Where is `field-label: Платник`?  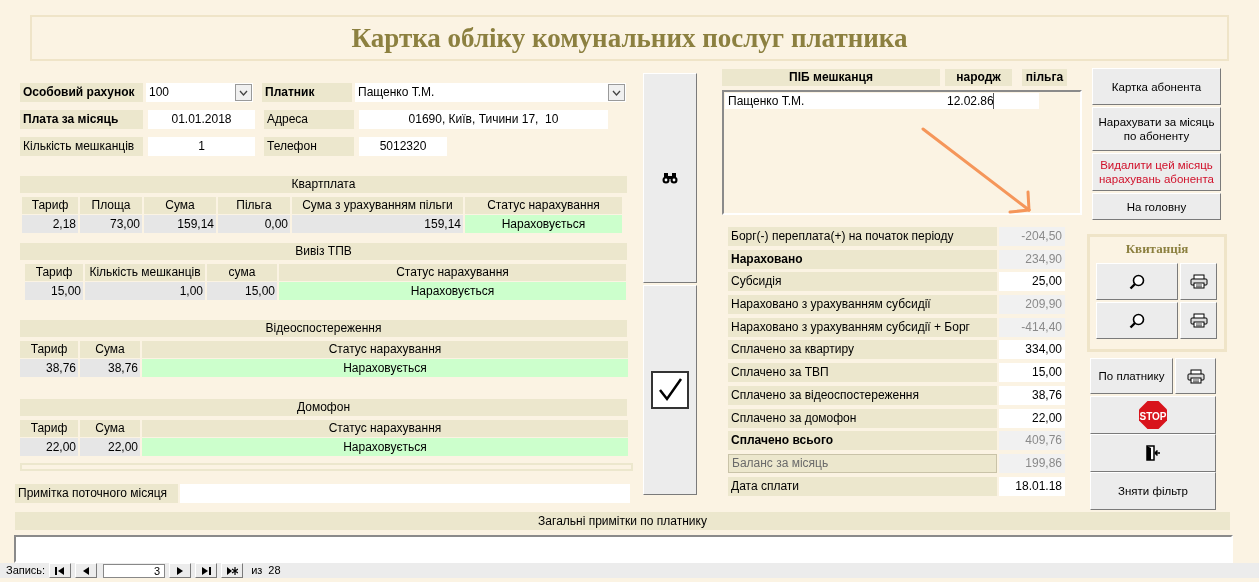
field-label: Платник is located at coordinates (307, 92).